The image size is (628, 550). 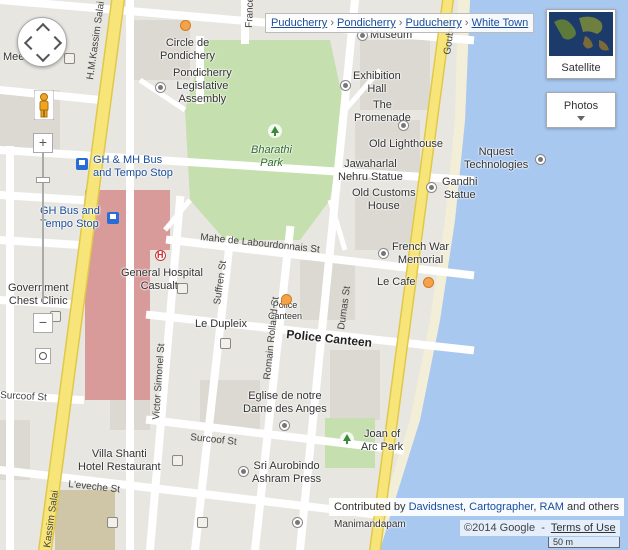 I want to click on chevron-down-icon, so click(x=581, y=118).